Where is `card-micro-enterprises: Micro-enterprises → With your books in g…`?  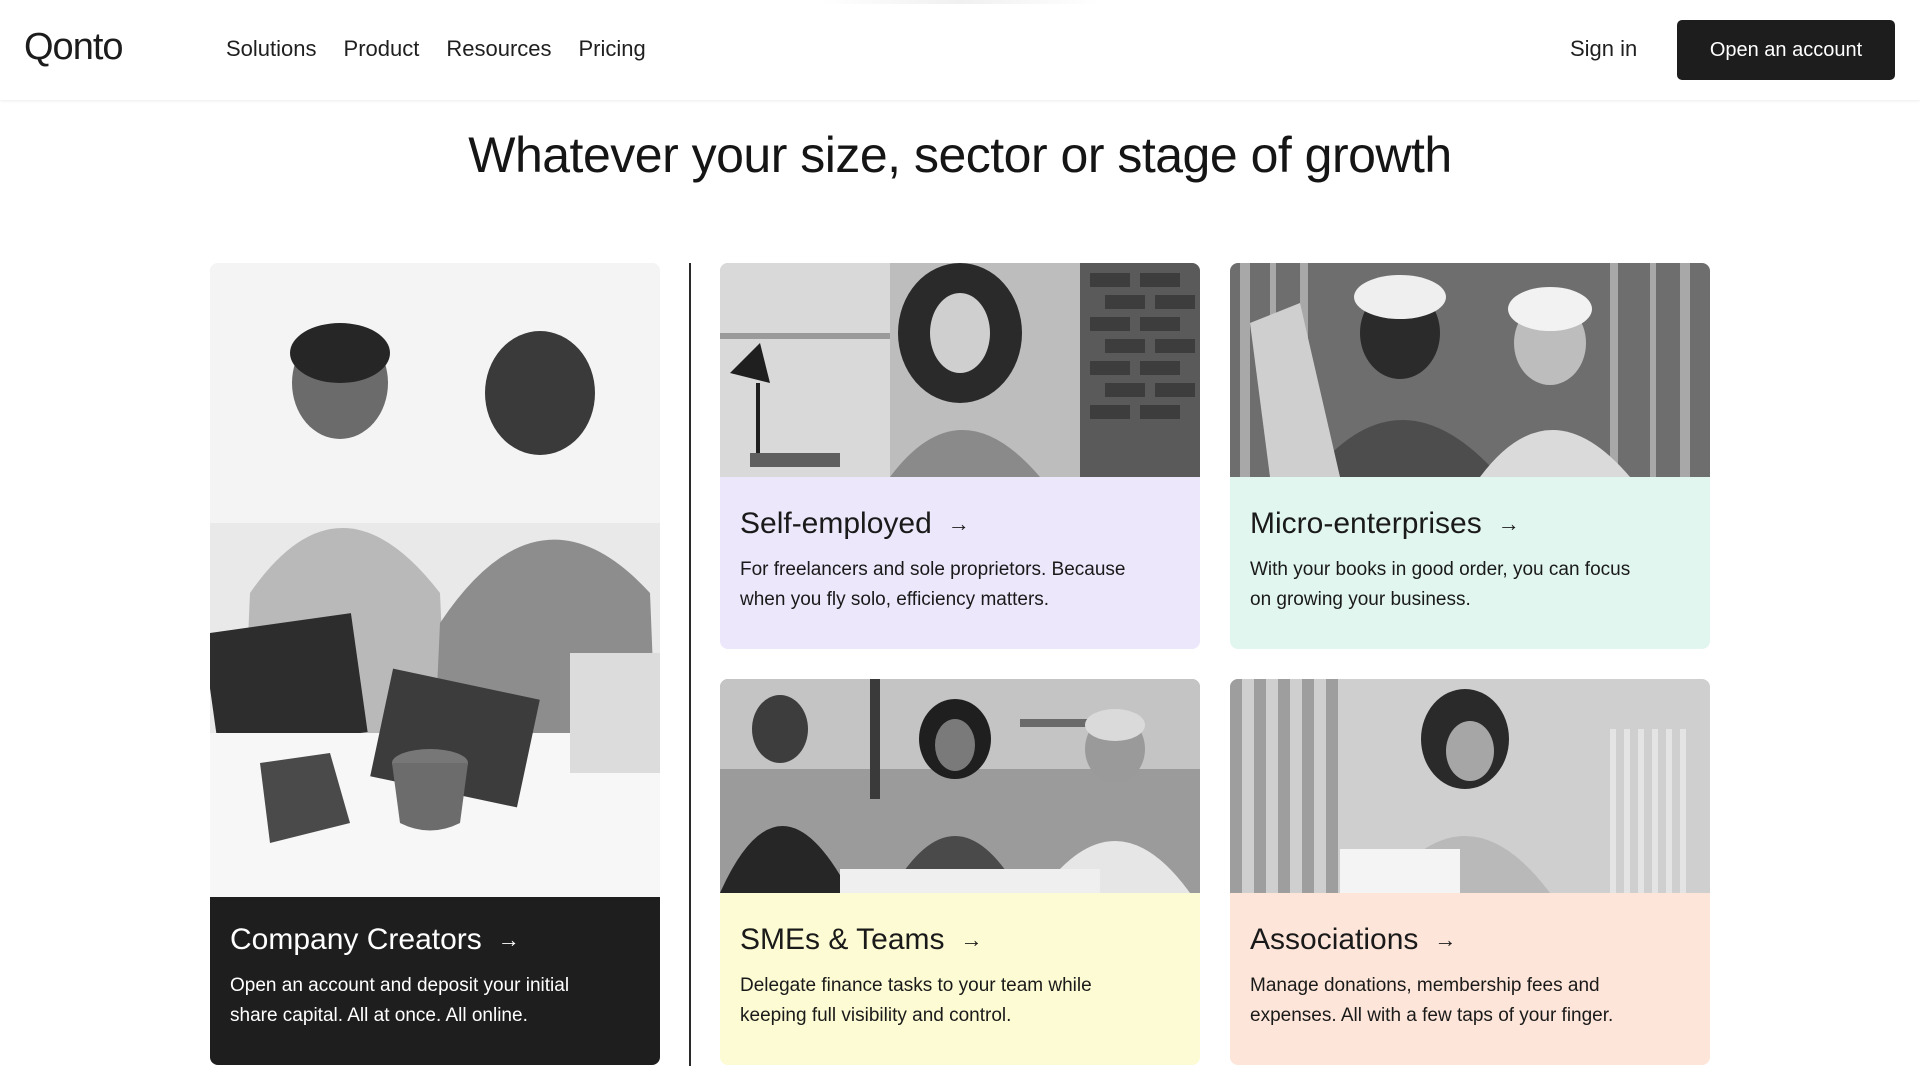 card-micro-enterprises: Micro-enterprises → With your books in g… is located at coordinates (1470, 456).